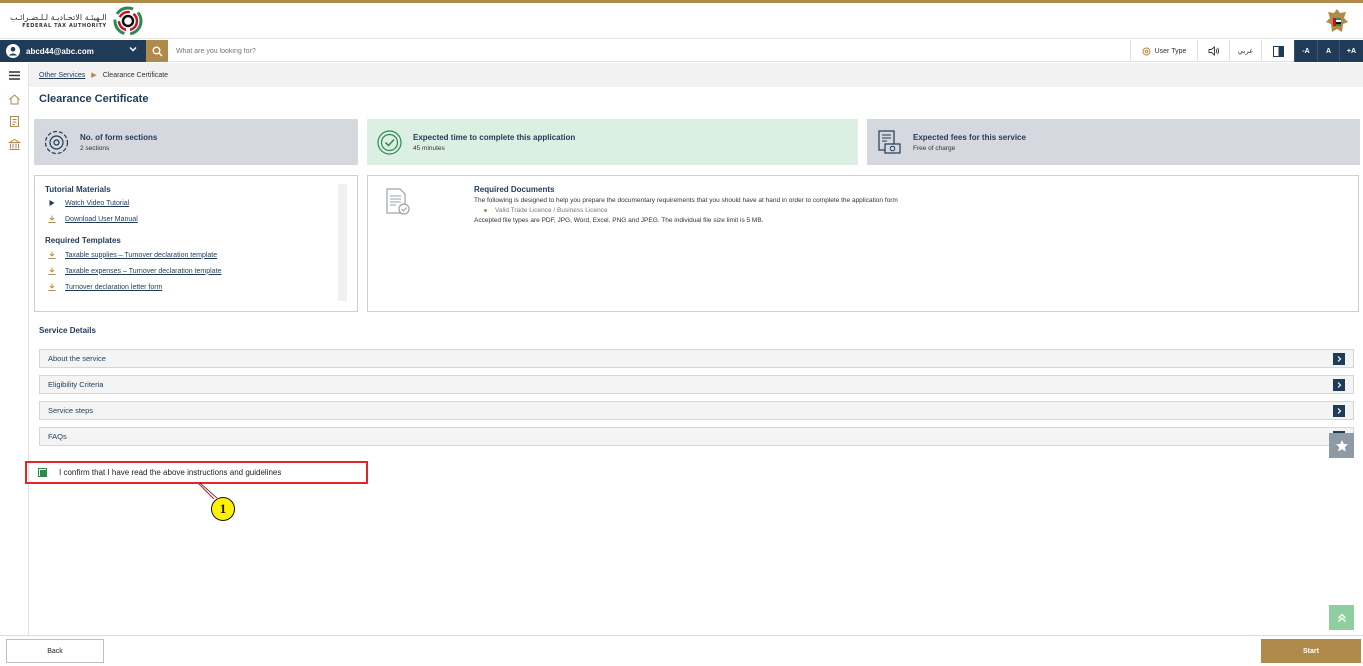 The width and height of the screenshot is (1363, 666). I want to click on accordion-label: Eligibility Criteria, so click(76, 384).